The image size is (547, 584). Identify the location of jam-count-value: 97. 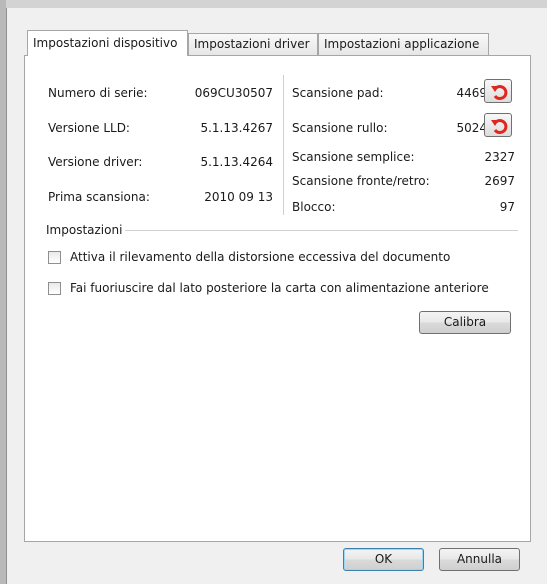
(507, 207).